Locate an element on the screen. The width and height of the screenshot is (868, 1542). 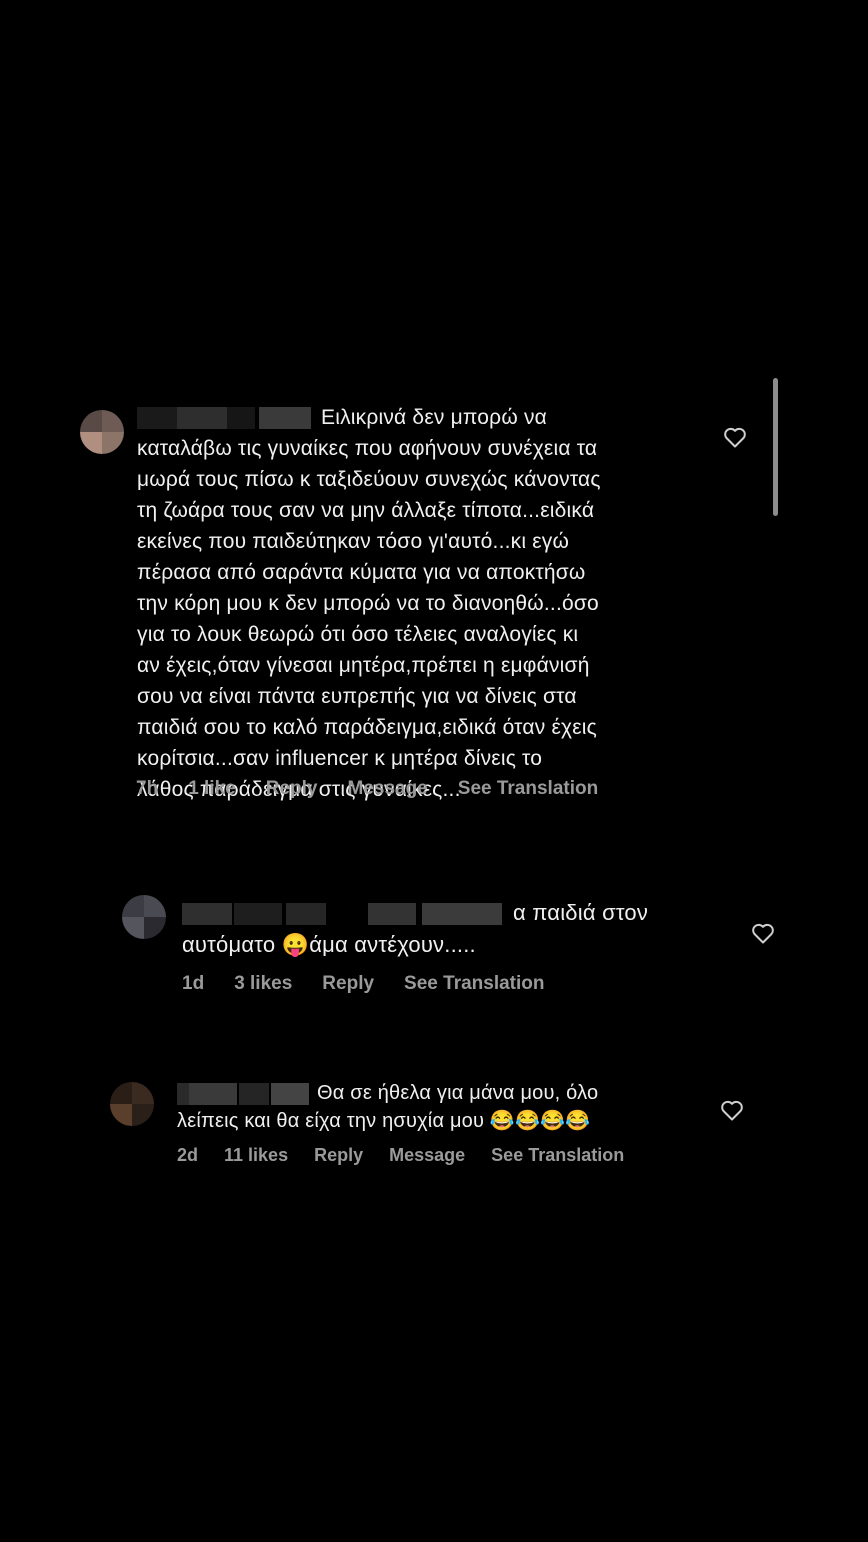
likes-count: 3 likes is located at coordinates (263, 984).